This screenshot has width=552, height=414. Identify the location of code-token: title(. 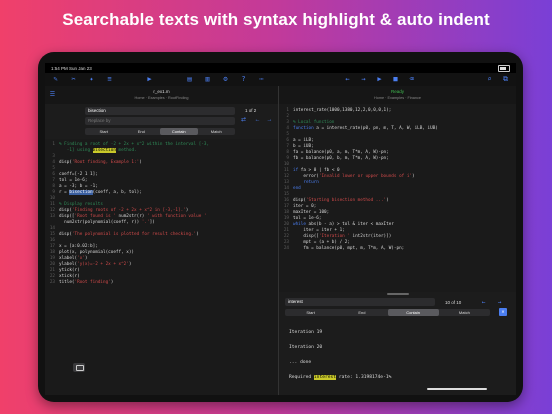
(67, 282).